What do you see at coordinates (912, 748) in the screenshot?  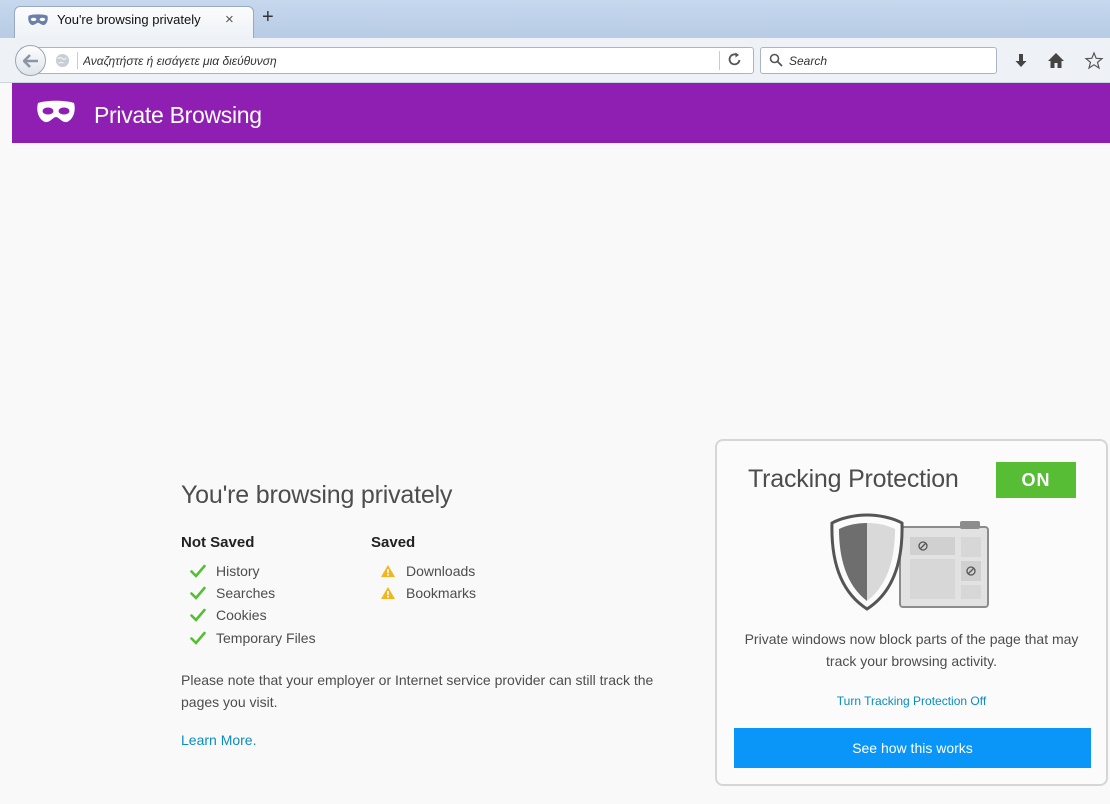 I see `see-how-this-works-button: See how this works` at bounding box center [912, 748].